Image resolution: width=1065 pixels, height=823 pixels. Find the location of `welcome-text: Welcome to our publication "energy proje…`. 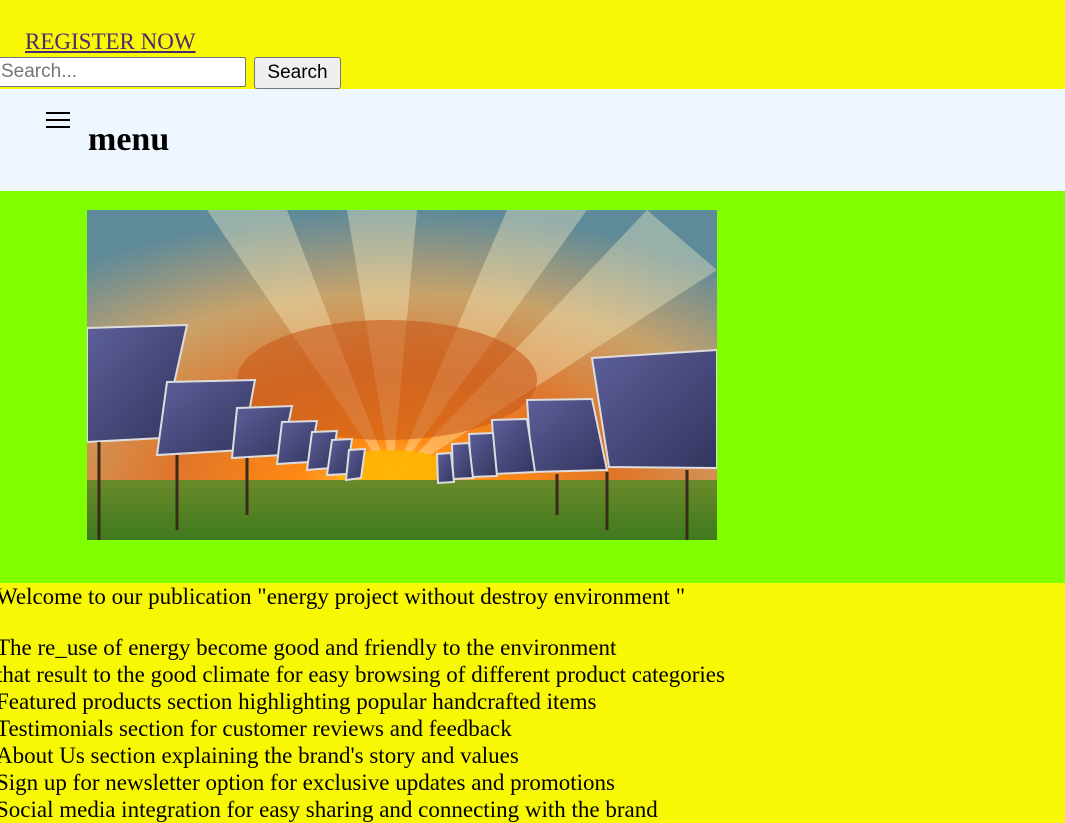

welcome-text: Welcome to our publication "energy proje… is located at coordinates (343, 596).